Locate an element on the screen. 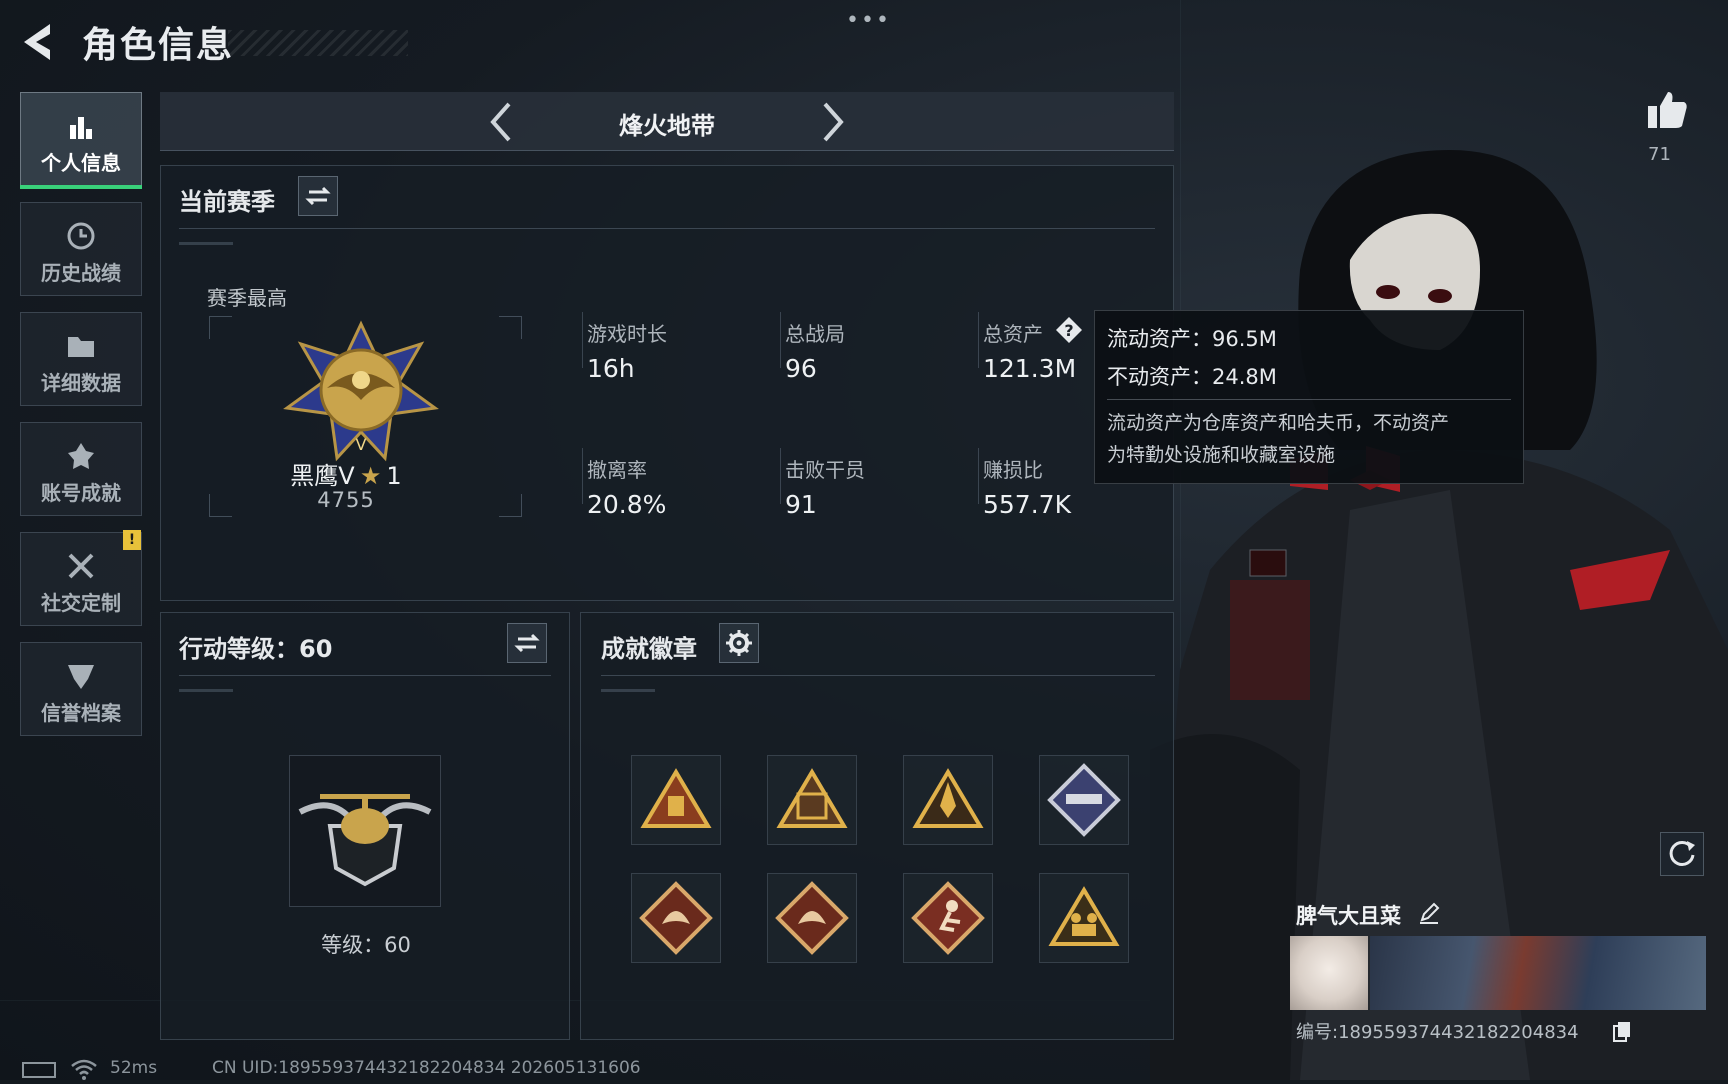 The image size is (1728, 1084). tooltip-liquid-assets: 流动资产：96.5M is located at coordinates (1192, 339).